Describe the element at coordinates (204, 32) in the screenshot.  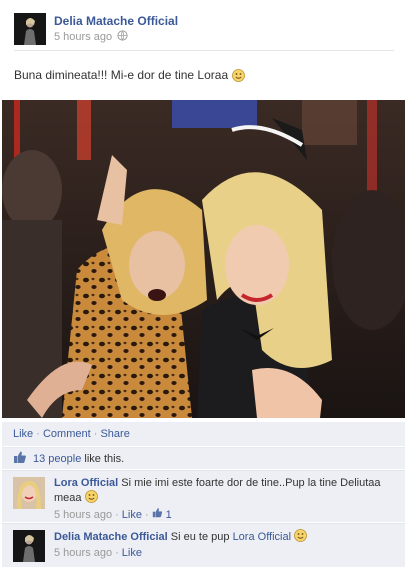
I see `post-header: Delia Matache Official 5 hours ago` at that location.